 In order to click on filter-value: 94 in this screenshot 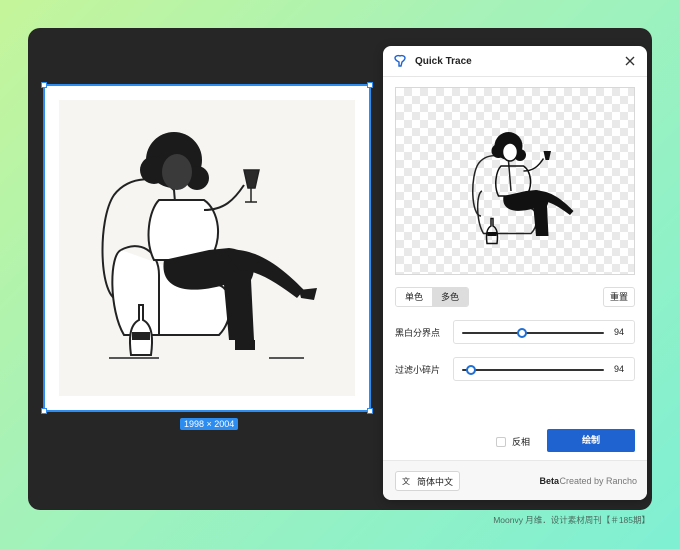, I will do `click(618, 369)`.